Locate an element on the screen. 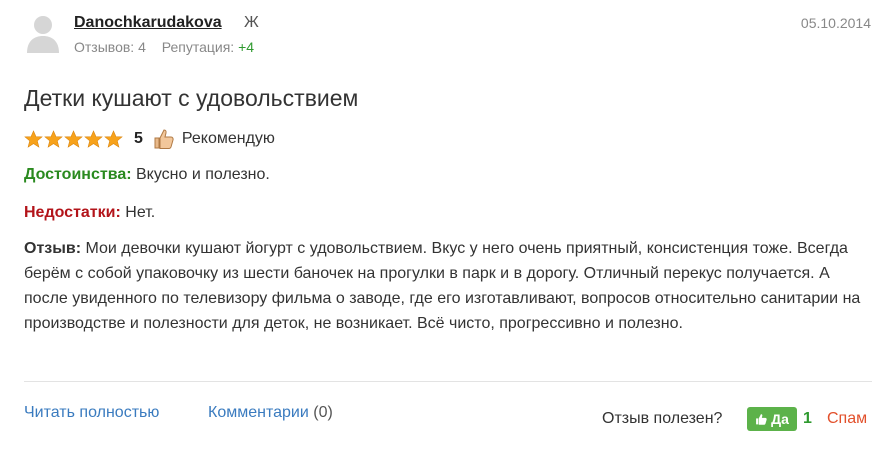 The height and width of the screenshot is (455, 896). author-username-link: Danochkarudakova is located at coordinates (148, 23).